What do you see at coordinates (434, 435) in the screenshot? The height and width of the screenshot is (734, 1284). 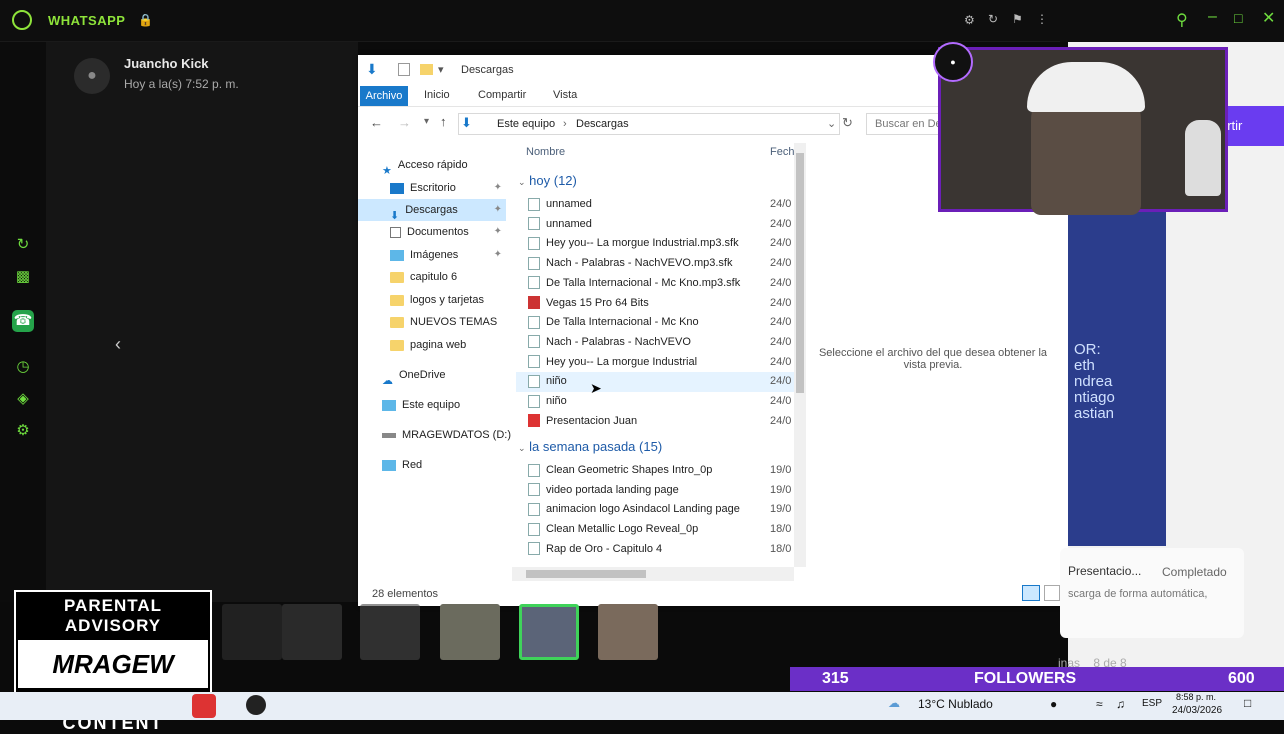 I see `nav-drive-d: MRAGEWDATOS (D:)` at bounding box center [434, 435].